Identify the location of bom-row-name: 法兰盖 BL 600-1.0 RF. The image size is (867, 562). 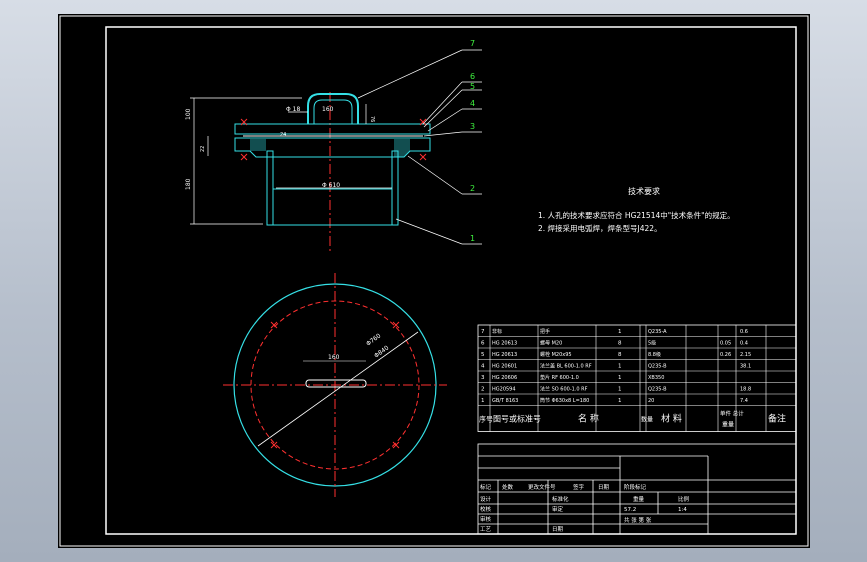
(566, 366).